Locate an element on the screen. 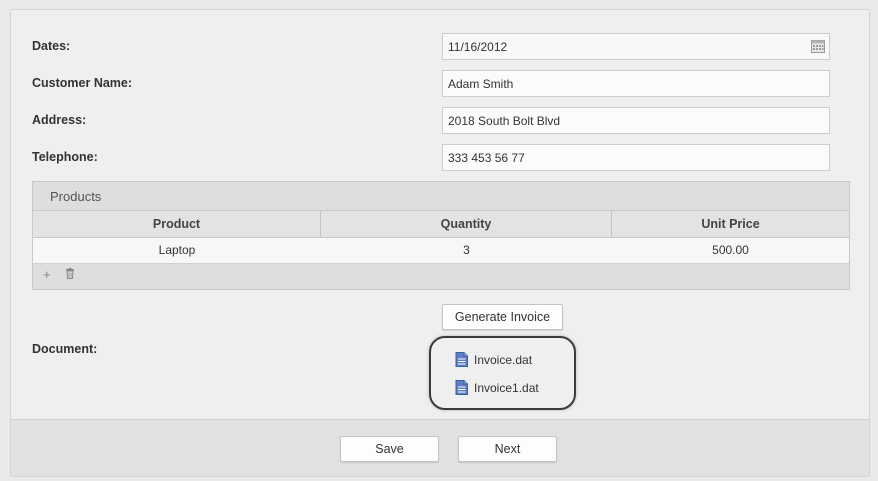  address-label: Address: is located at coordinates (59, 120).